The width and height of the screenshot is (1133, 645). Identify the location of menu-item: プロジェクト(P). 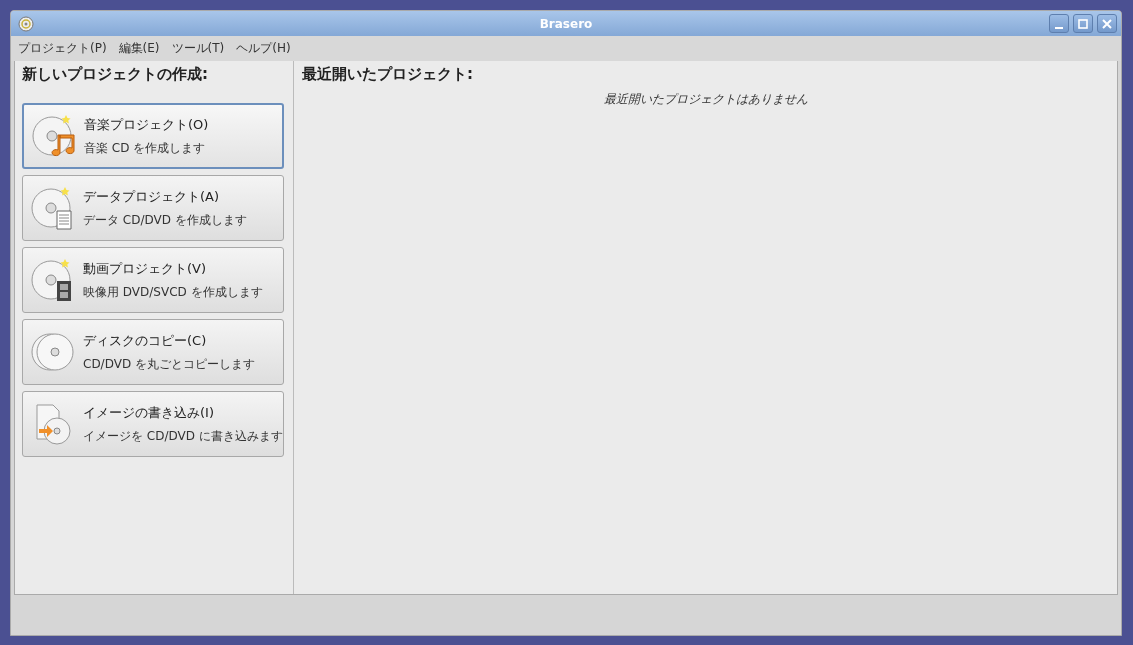
(62, 48).